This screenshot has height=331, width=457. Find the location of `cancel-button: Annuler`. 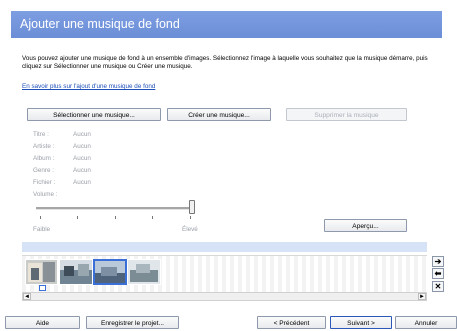

cancel-button: Annuler is located at coordinates (426, 322).